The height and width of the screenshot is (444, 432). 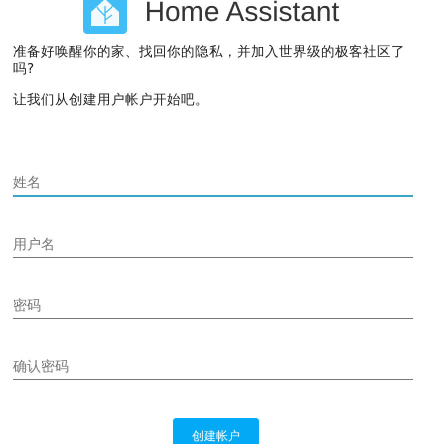 I want to click on input-field: 确认密码, so click(x=213, y=369).